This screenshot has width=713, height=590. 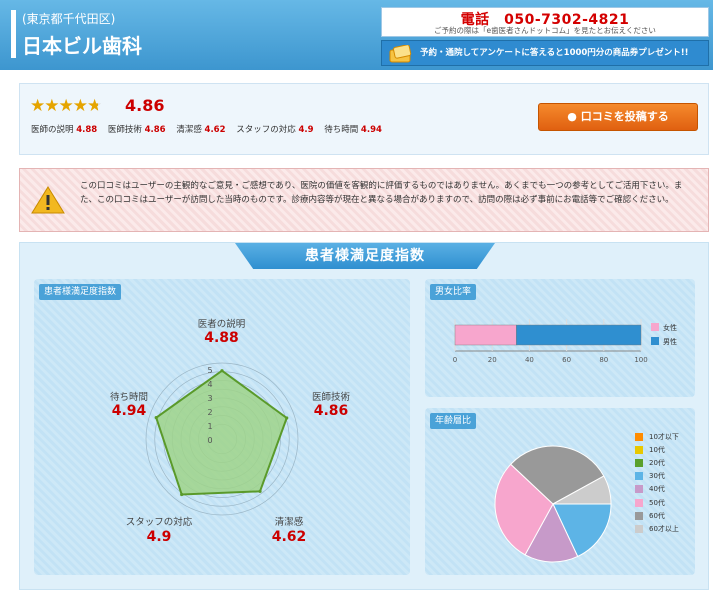 What do you see at coordinates (155, 130) in the screenshot?
I see `rating-value: 4.86` at bounding box center [155, 130].